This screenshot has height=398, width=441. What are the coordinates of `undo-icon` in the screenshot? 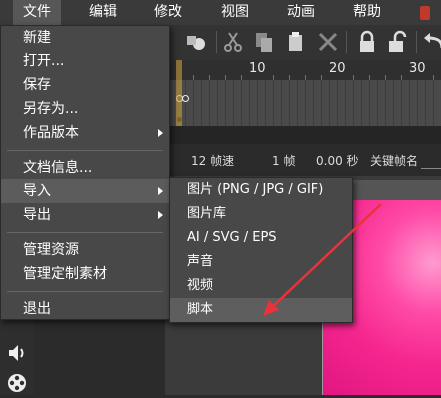 It's located at (431, 42).